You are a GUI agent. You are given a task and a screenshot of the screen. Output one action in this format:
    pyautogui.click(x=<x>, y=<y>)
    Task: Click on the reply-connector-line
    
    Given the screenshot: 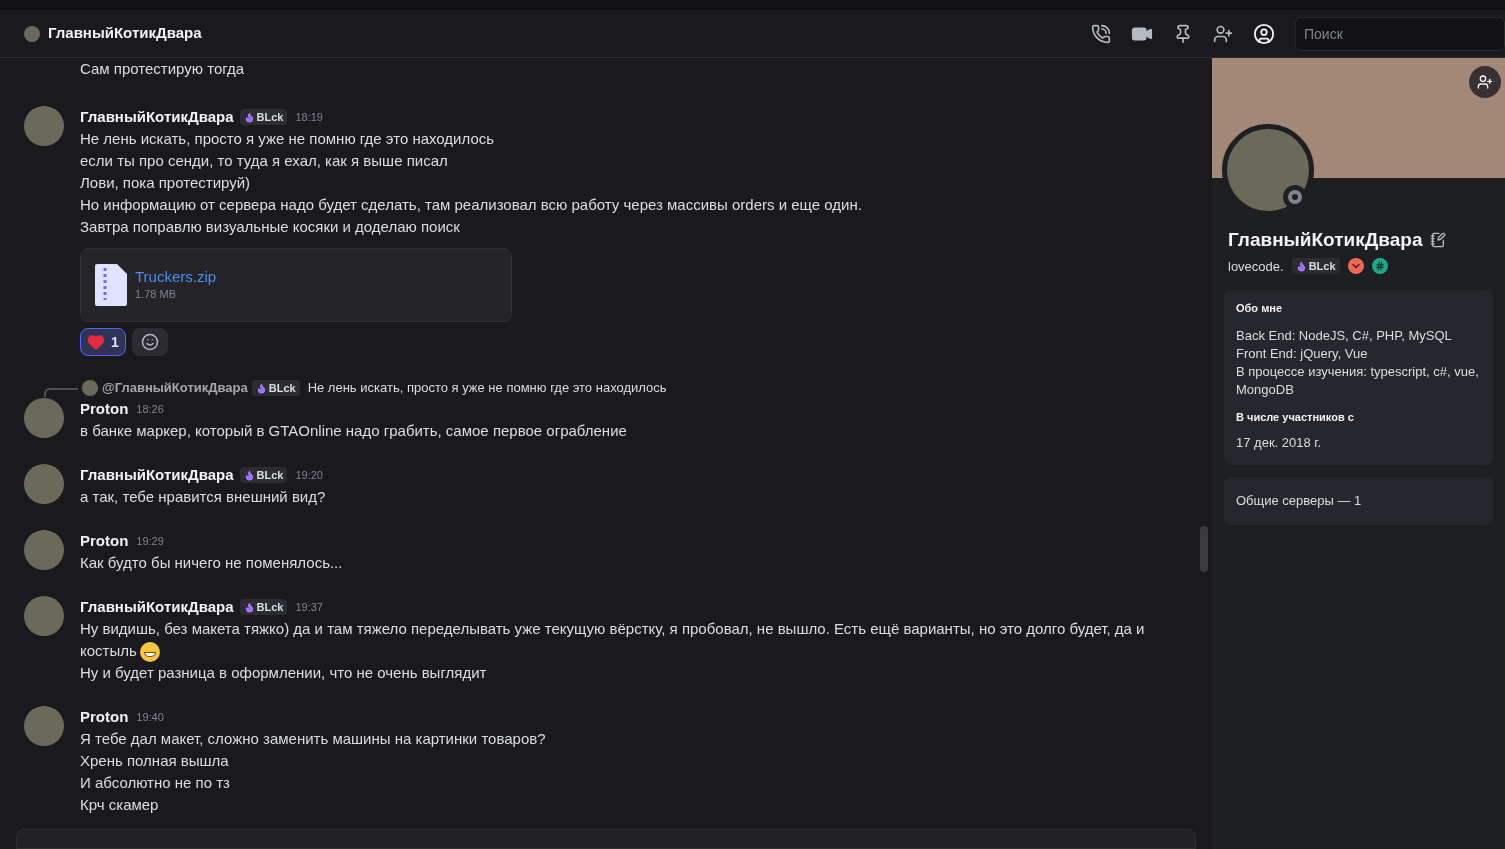 What is the action you would take?
    pyautogui.click(x=61, y=392)
    